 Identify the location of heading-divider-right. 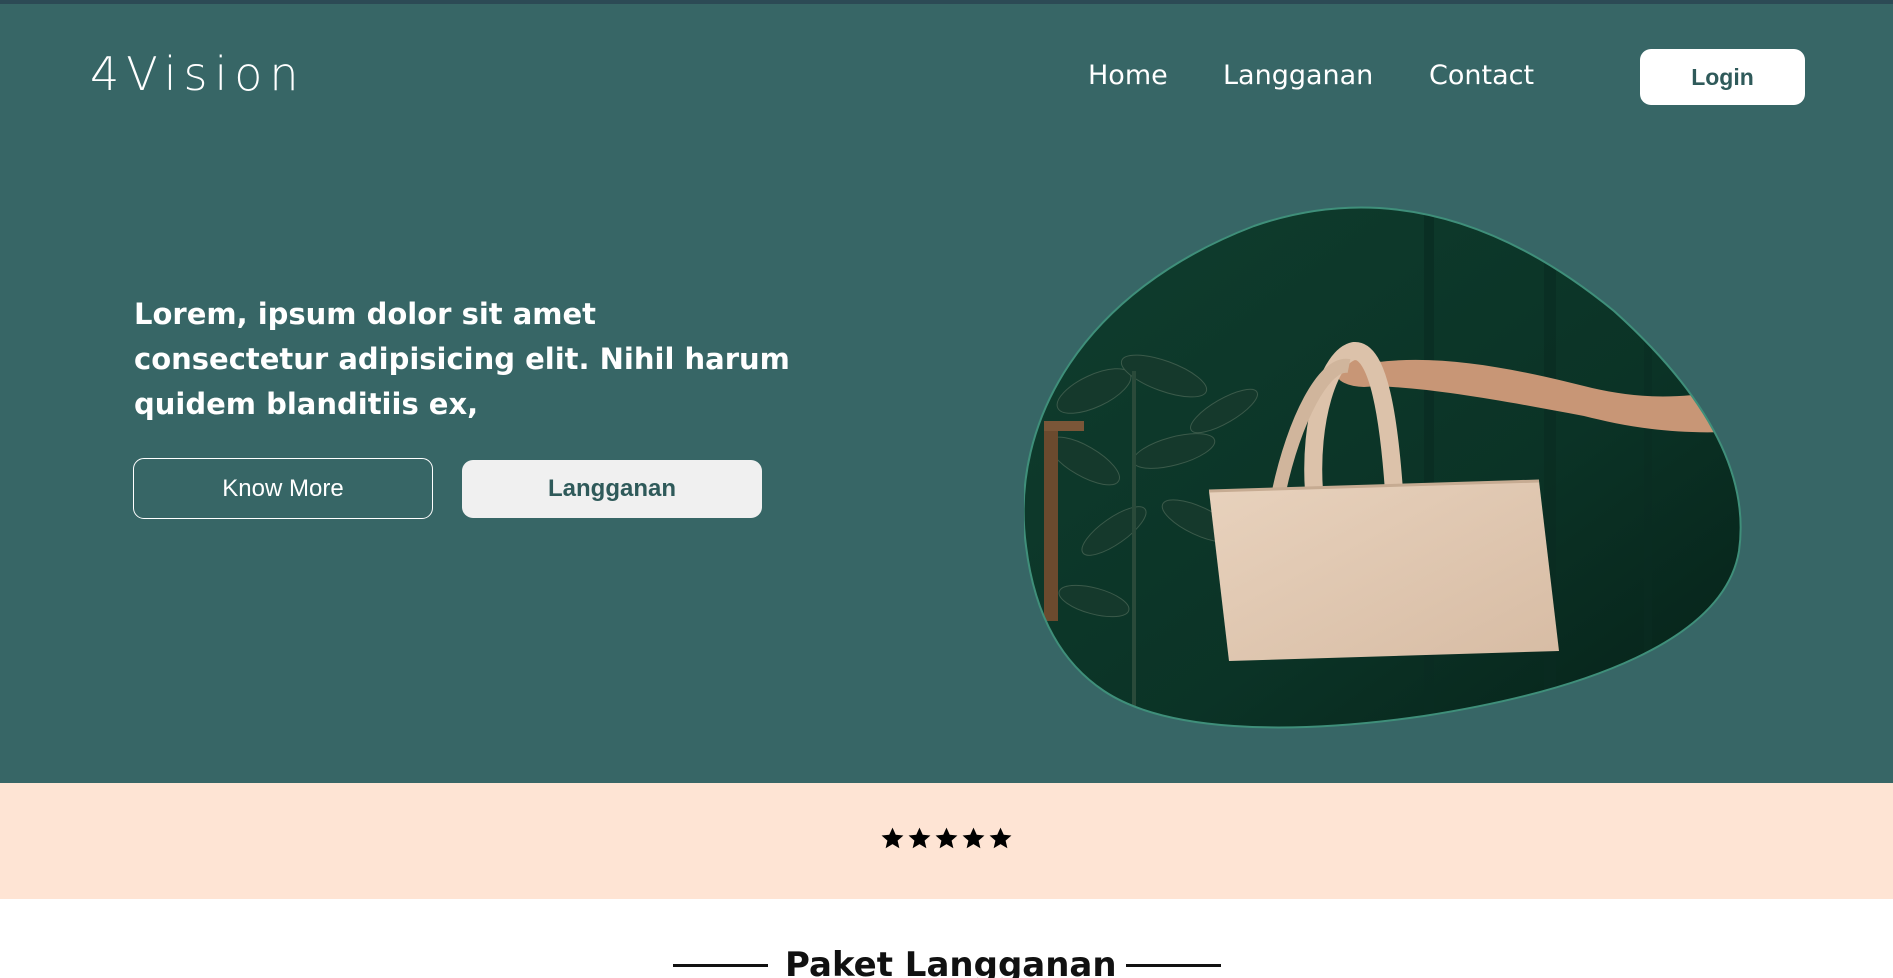
(1173, 965).